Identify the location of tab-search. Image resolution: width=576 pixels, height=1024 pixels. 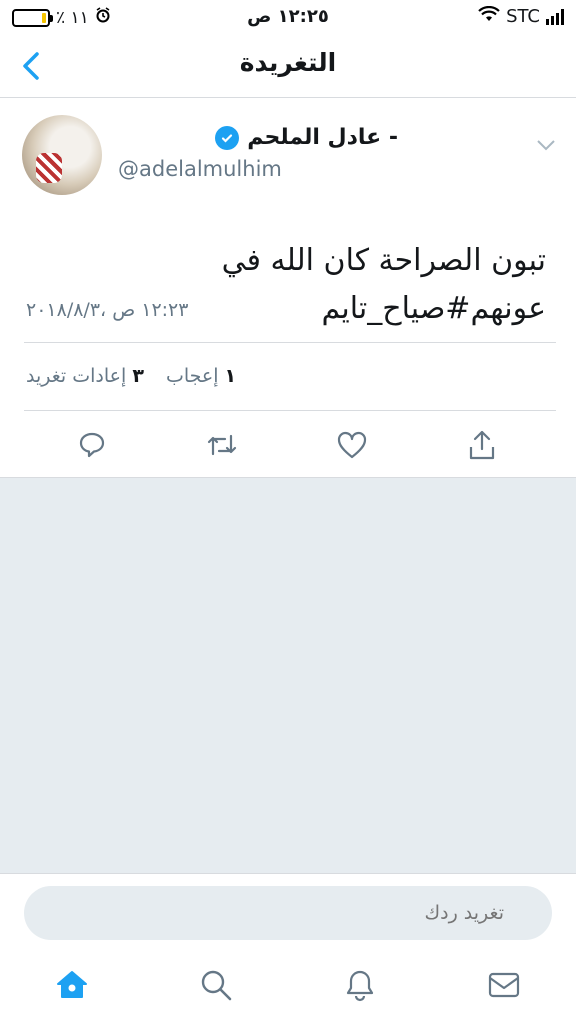
(216, 985).